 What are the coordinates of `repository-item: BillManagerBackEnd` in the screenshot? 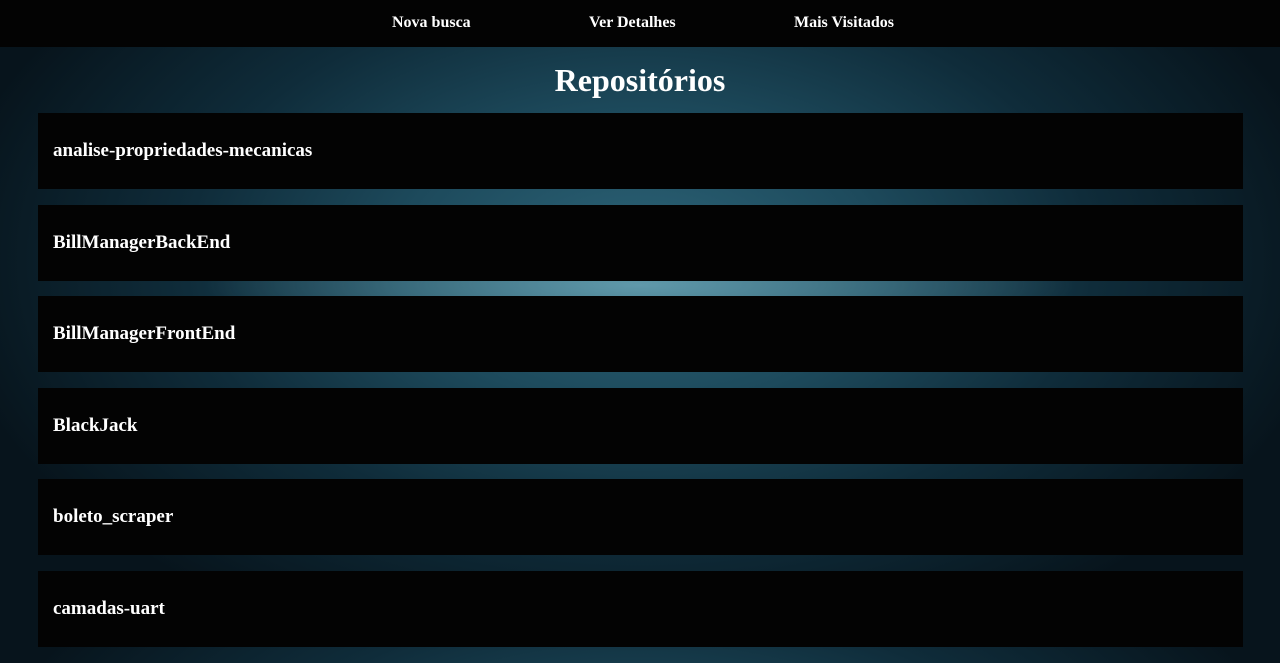 It's located at (640, 242).